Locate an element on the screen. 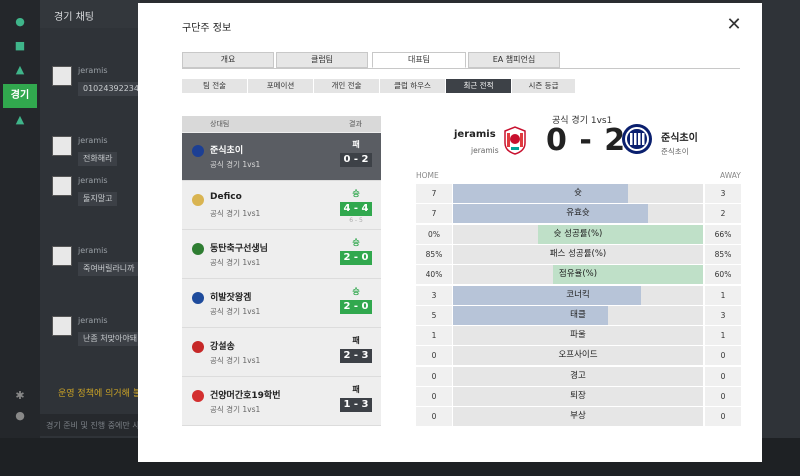  stat-row: 1 파울 1 is located at coordinates (578, 336).